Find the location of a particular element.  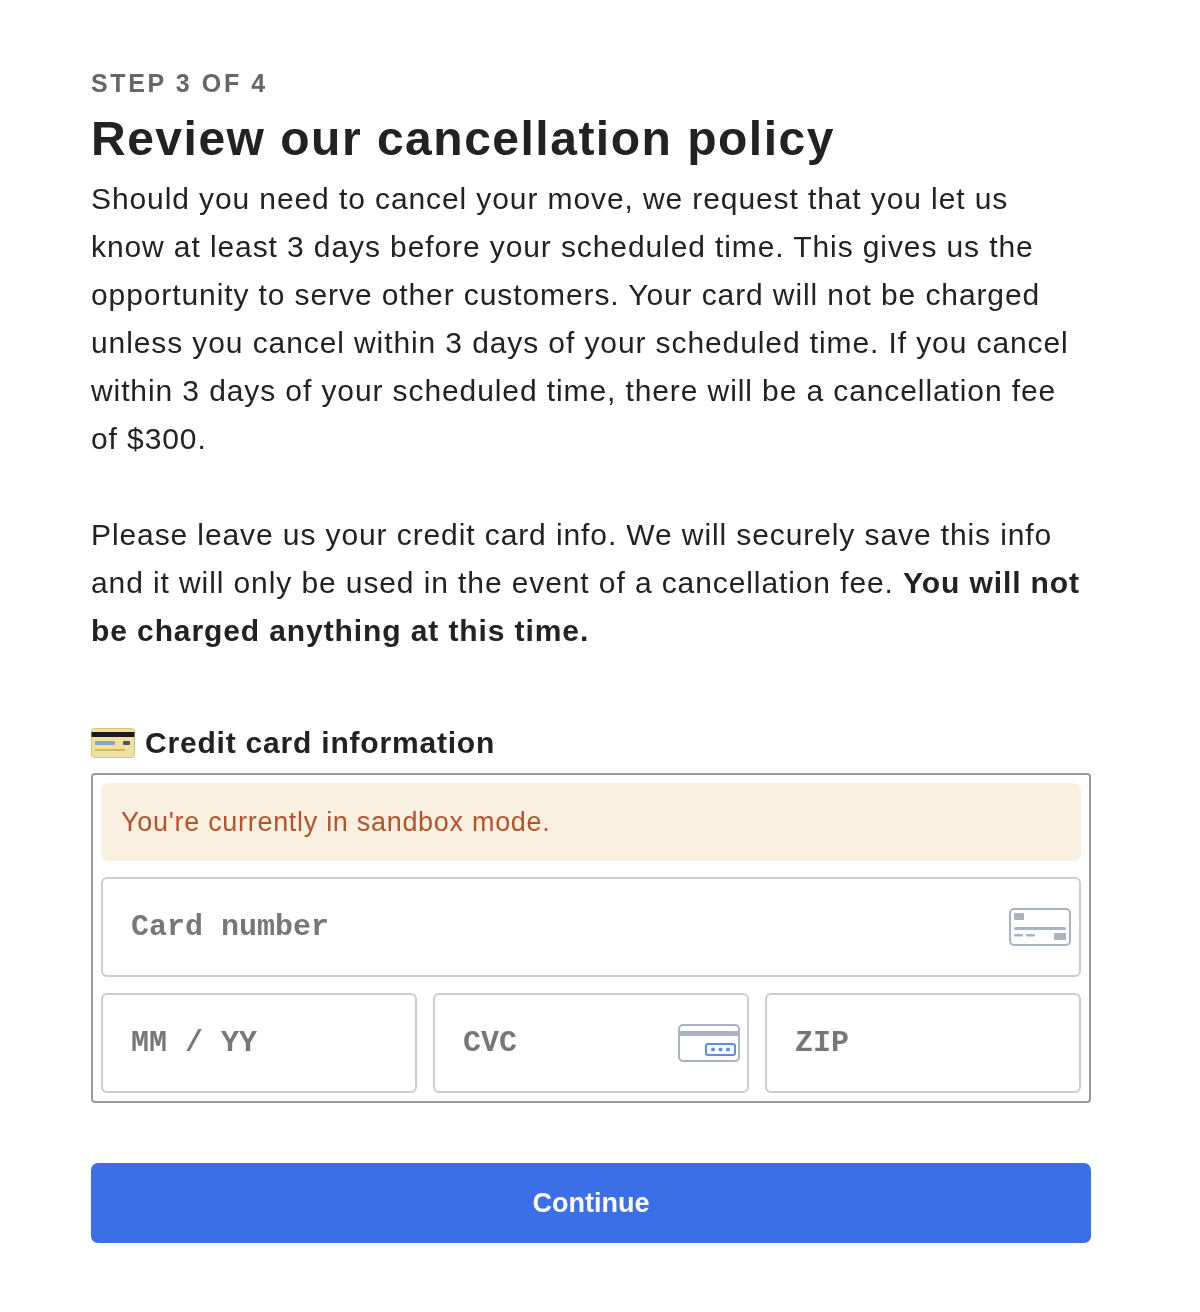

policy-paragraph: Please leave us your credit card info. We will securely save this info and it will only be used in the event of a cancellation fee. You will not be charged anything at this time. is located at coordinates (586, 583).